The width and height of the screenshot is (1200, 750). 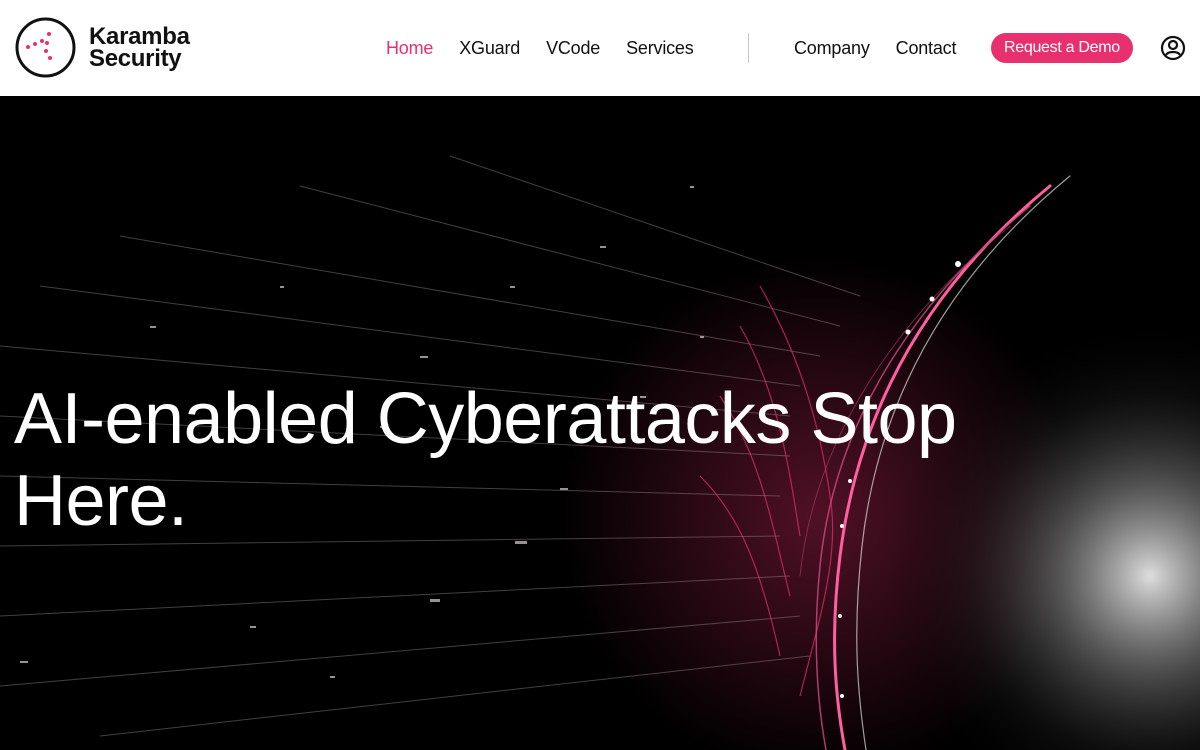 What do you see at coordinates (926, 48) in the screenshot?
I see `nav-contact: Contact` at bounding box center [926, 48].